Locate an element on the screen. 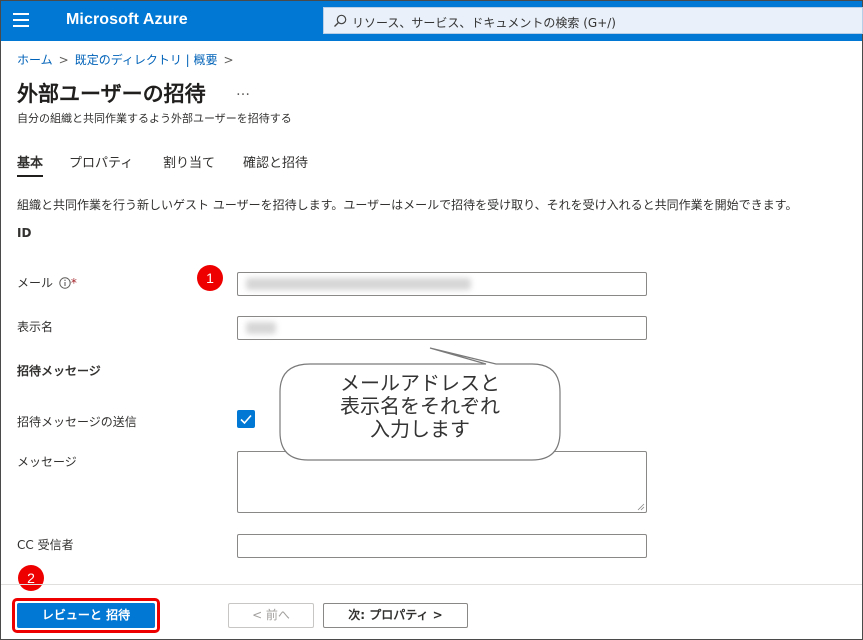 The width and height of the screenshot is (863, 640). resize-handle-icon is located at coordinates (641, 507).